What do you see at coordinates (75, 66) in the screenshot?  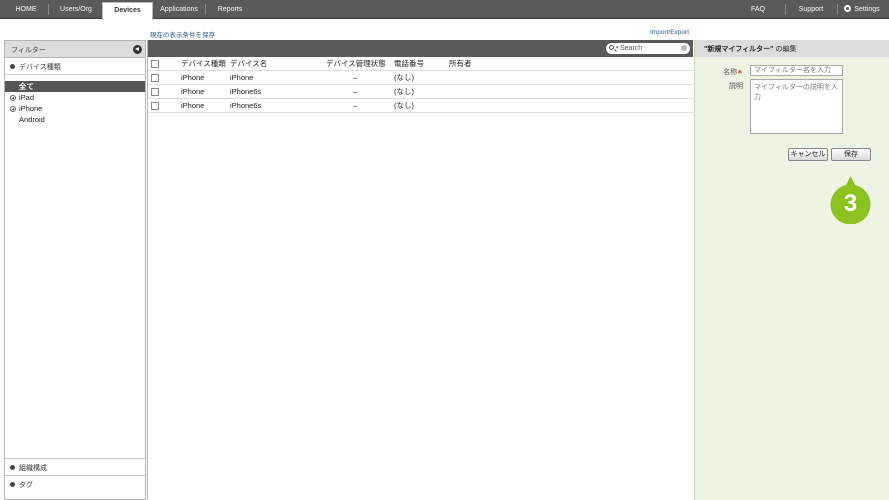 I see `sidebar-section-device-type: デバイス種類` at bounding box center [75, 66].